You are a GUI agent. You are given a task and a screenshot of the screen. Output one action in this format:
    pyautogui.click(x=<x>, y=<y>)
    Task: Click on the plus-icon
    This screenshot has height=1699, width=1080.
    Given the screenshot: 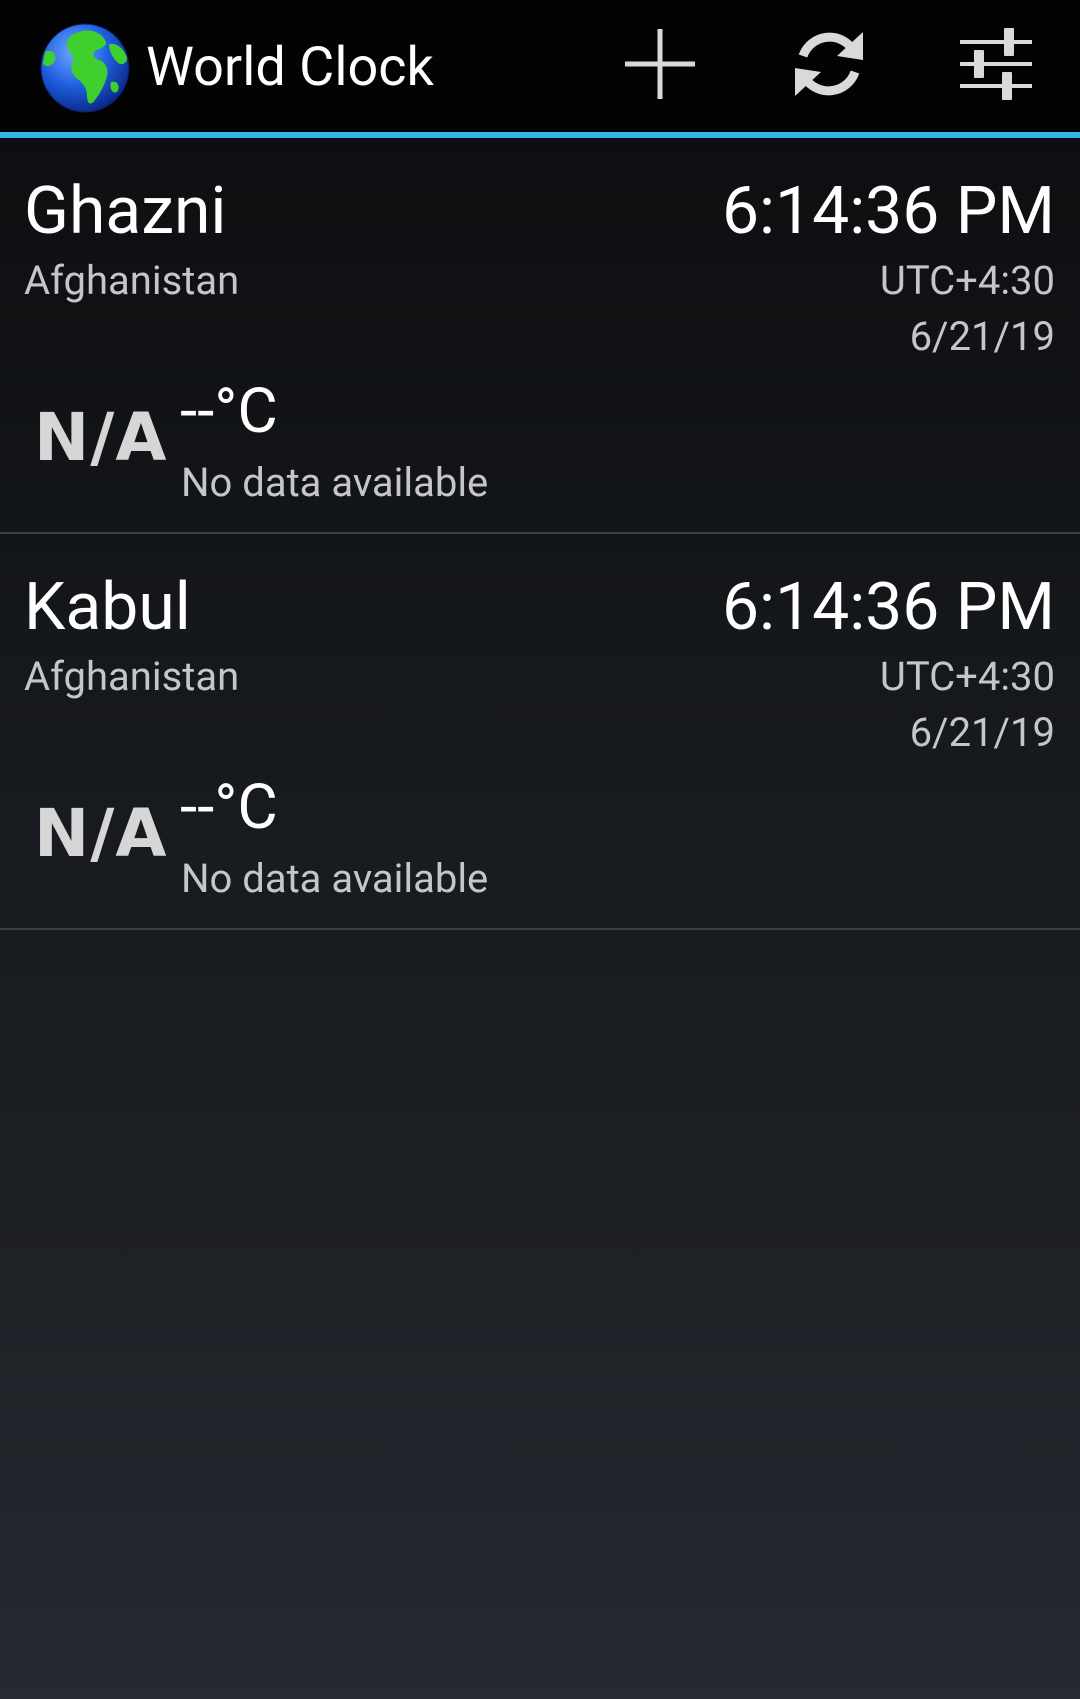 What is the action you would take?
    pyautogui.click(x=660, y=66)
    